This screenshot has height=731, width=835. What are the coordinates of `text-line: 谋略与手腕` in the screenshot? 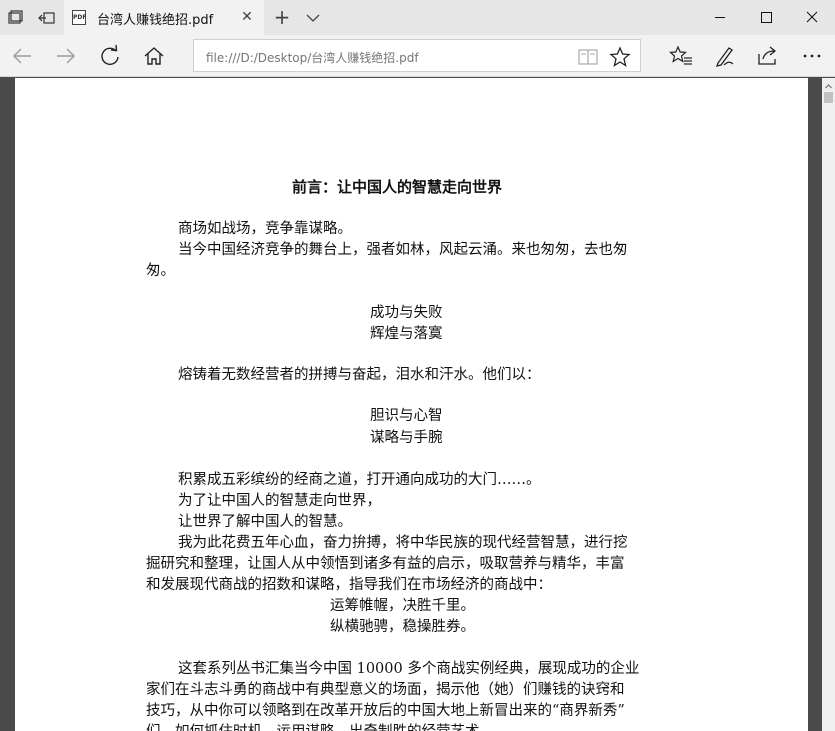 It's located at (406, 438).